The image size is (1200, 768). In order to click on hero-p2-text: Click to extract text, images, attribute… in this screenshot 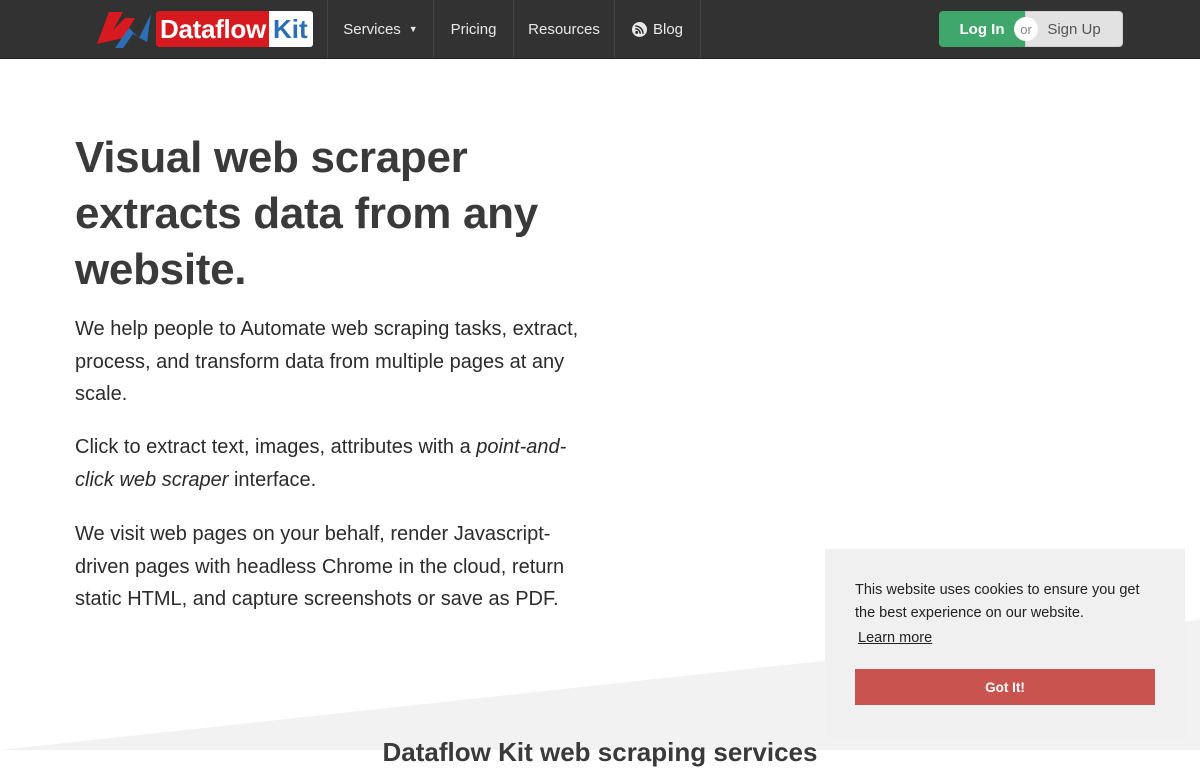, I will do `click(276, 447)`.